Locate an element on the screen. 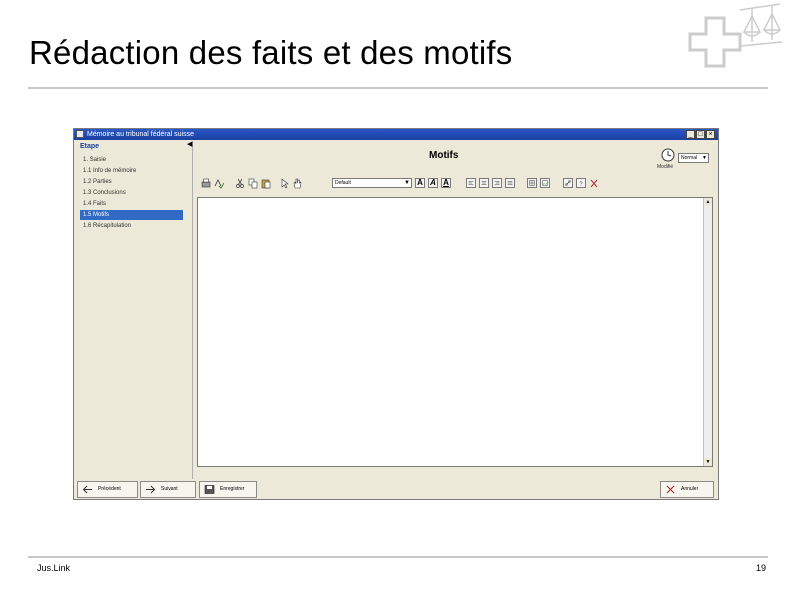  save-label: Enregistrer is located at coordinates (232, 489).